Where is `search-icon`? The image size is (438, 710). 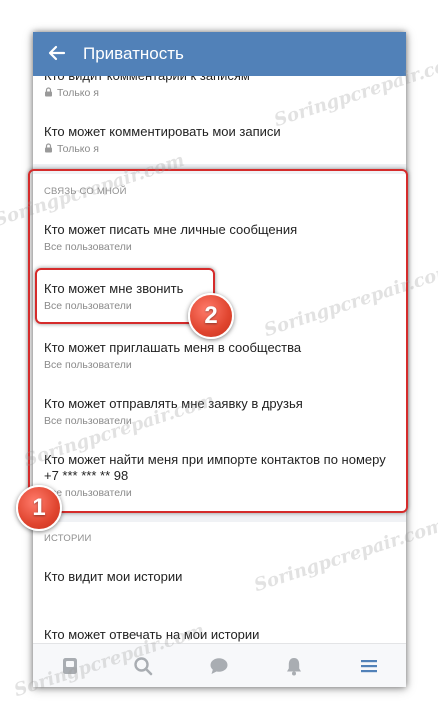
search-icon is located at coordinates (143, 666).